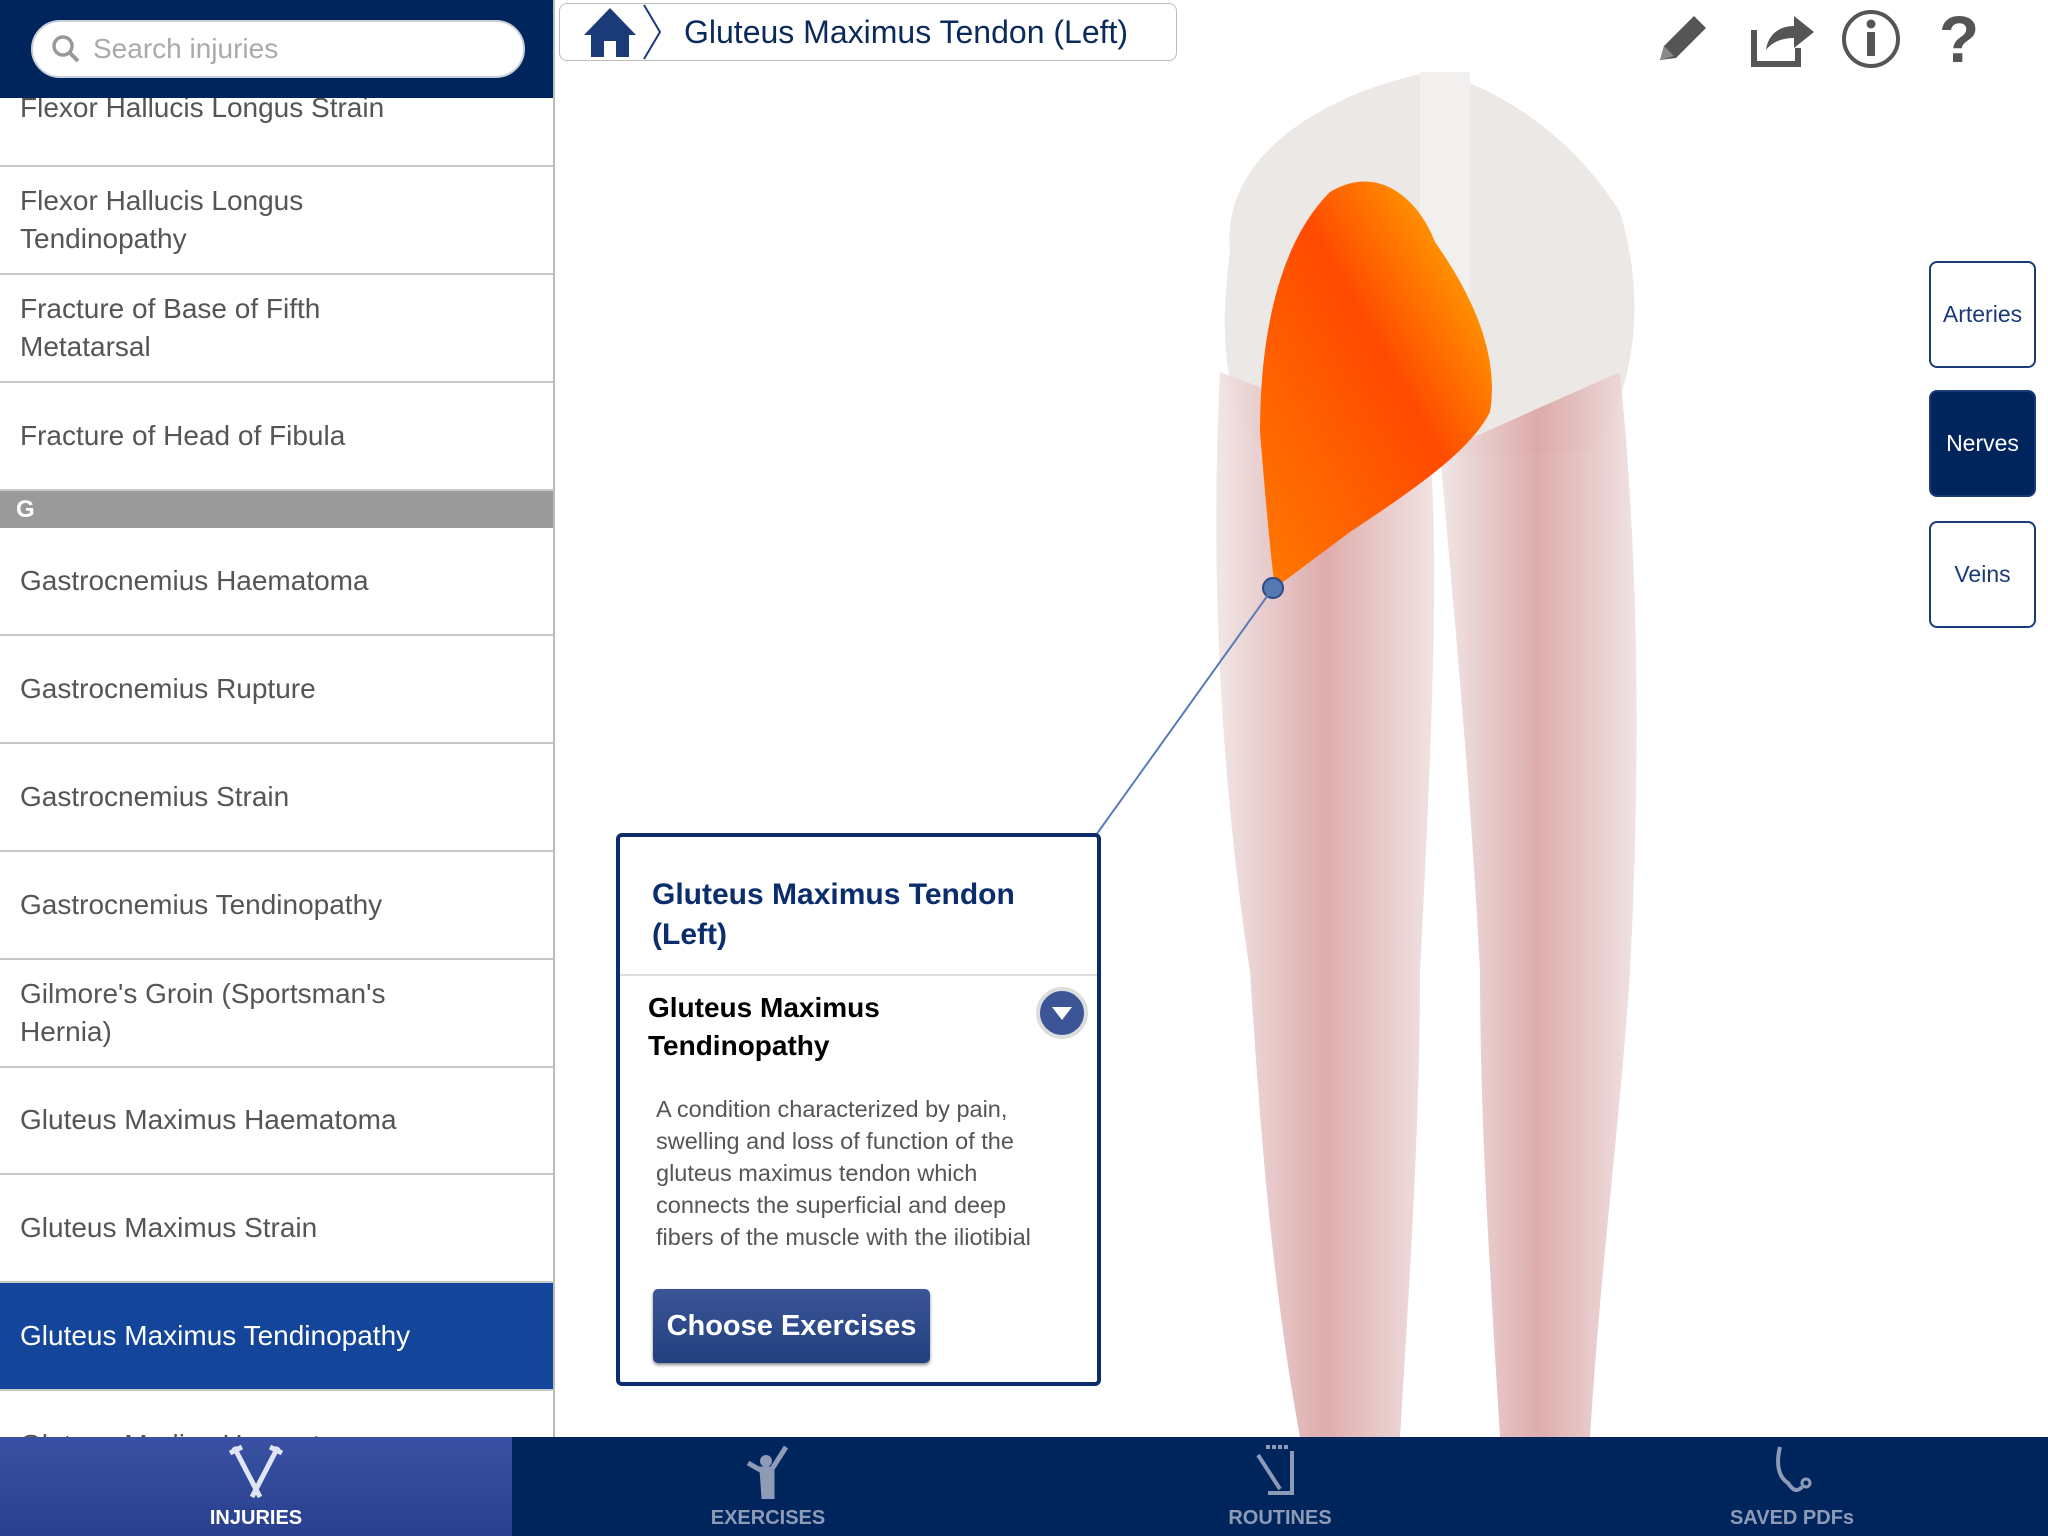 This screenshot has width=2048, height=1536. What do you see at coordinates (1275, 1470) in the screenshot?
I see `routines-icon` at bounding box center [1275, 1470].